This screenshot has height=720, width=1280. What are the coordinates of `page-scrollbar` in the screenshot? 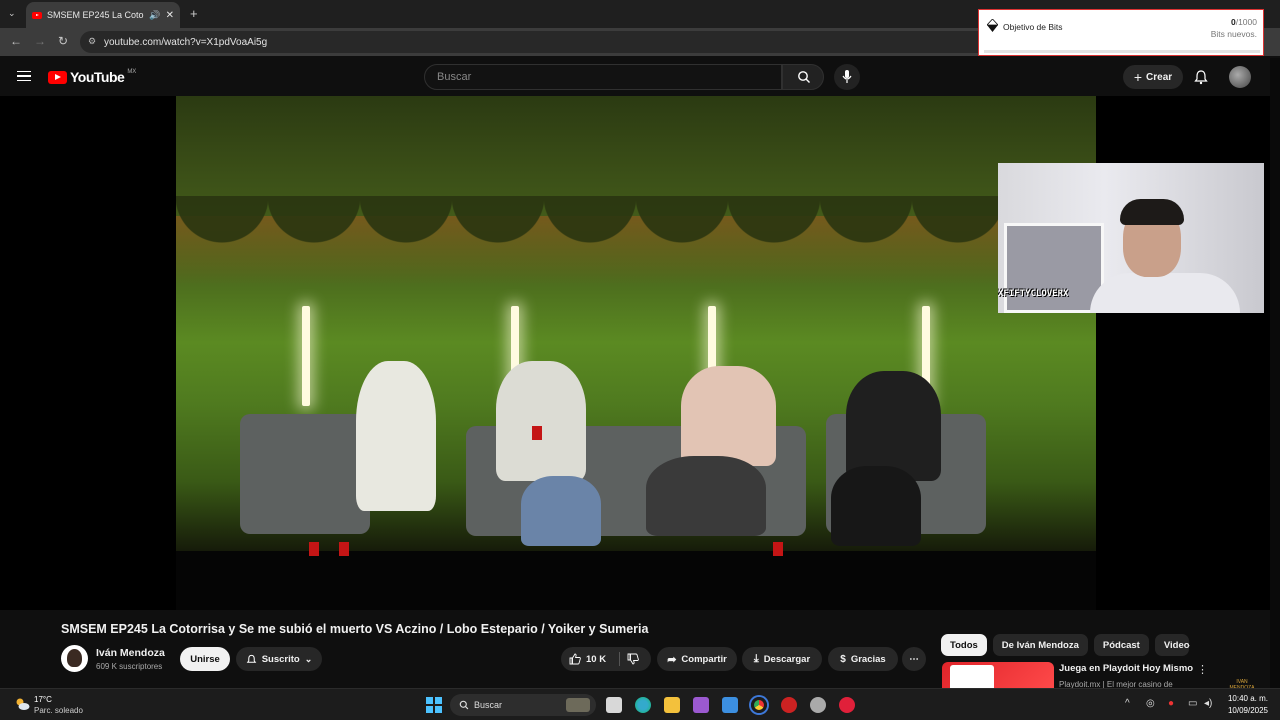 It's located at (1275, 373).